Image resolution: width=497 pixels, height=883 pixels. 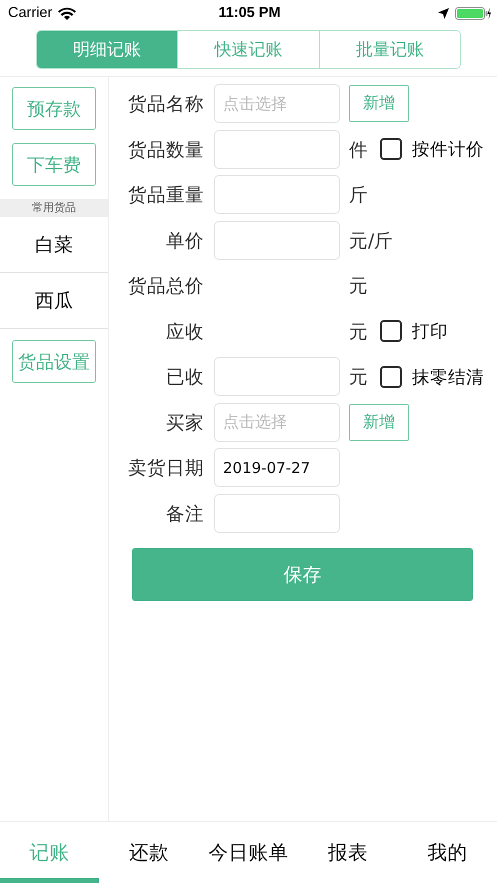 What do you see at coordinates (165, 286) in the screenshot?
I see `field-label: 货品总价` at bounding box center [165, 286].